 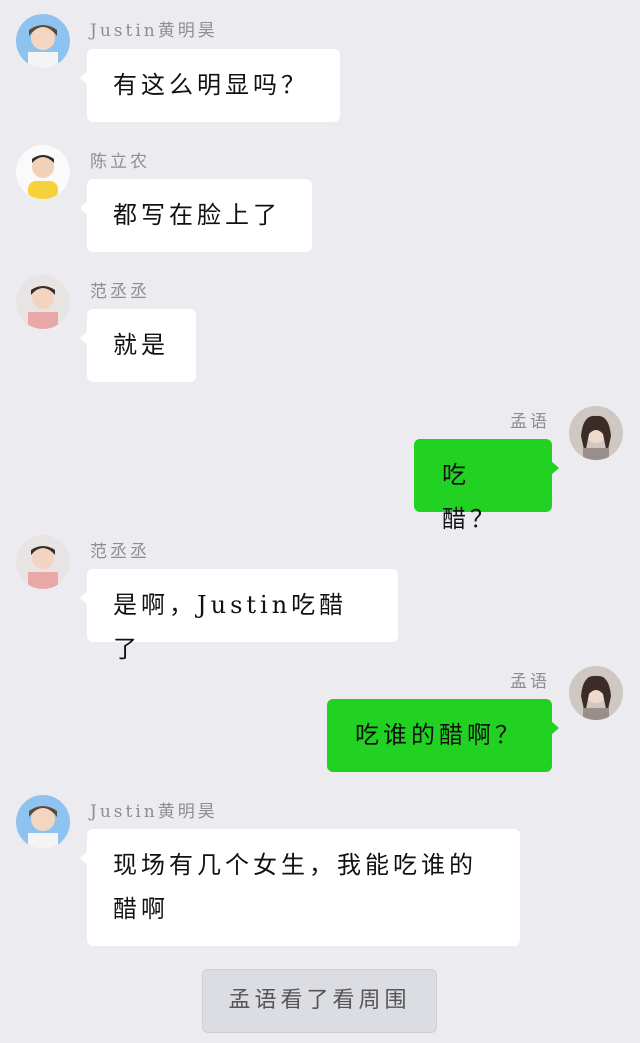 I want to click on message-bubble: 吃醋？, so click(x=486, y=486).